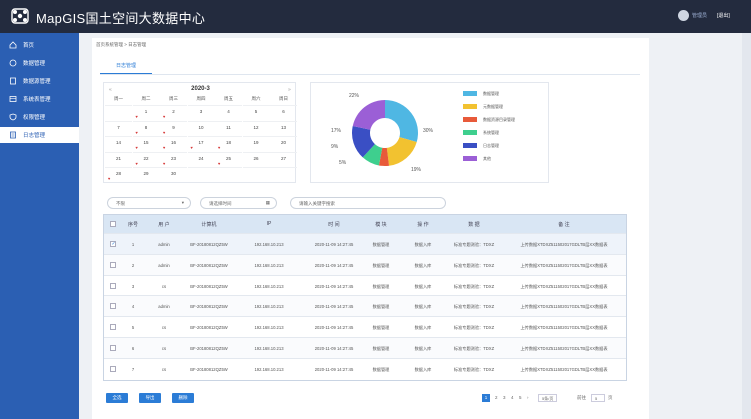  I want to click on calendar-day-number: 28, so click(118, 173).